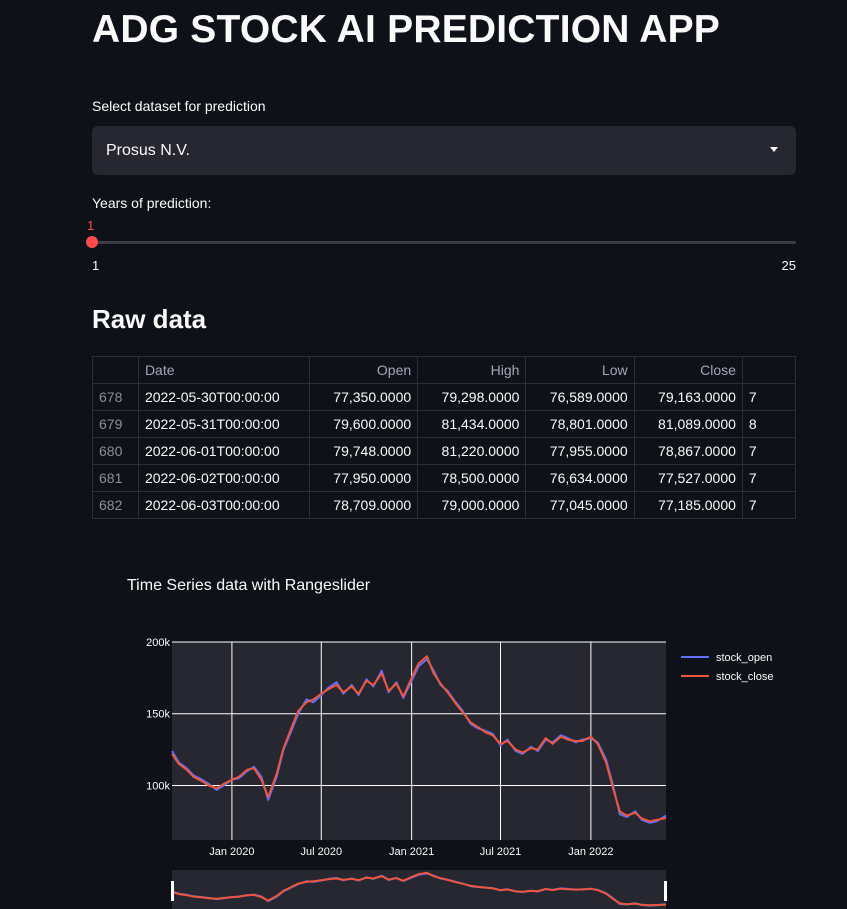  I want to click on cell-open: 79,748.0000, so click(363, 451).